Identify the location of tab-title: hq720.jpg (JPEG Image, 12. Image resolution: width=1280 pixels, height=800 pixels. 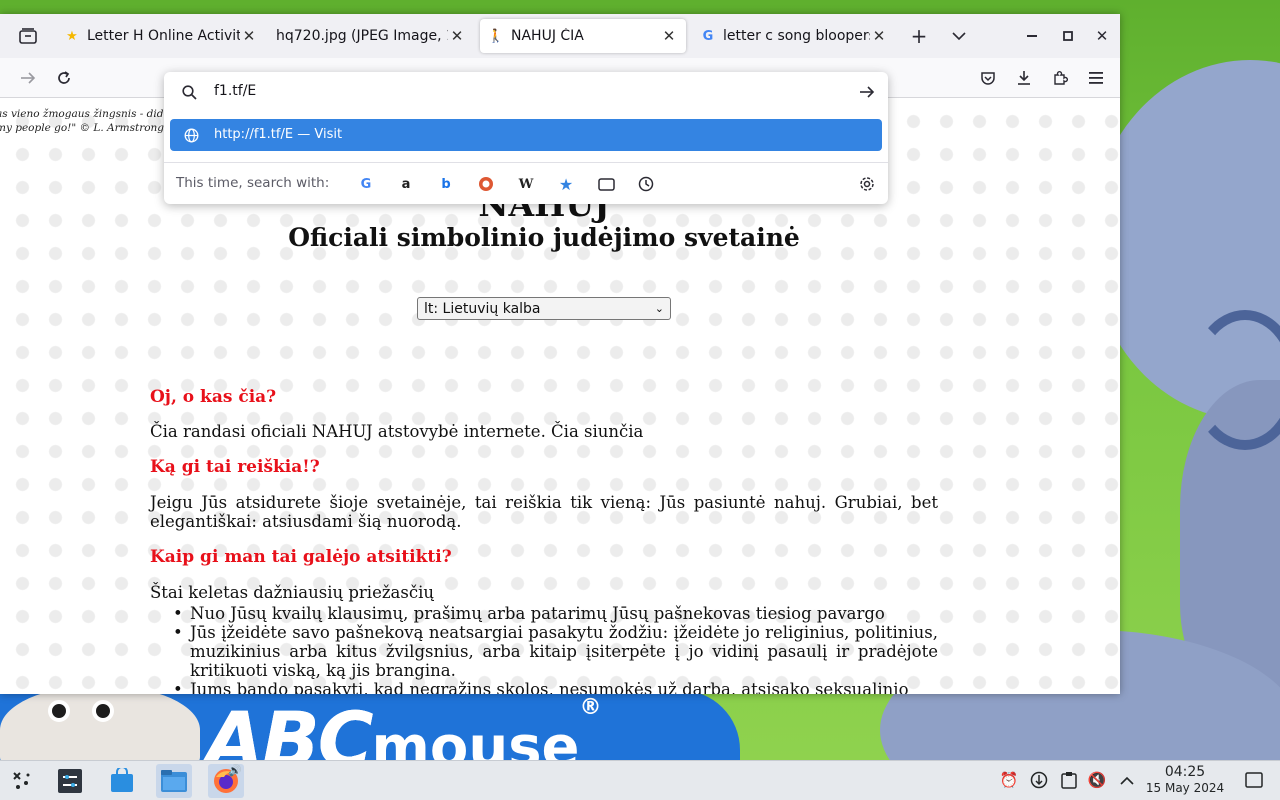
(362, 36).